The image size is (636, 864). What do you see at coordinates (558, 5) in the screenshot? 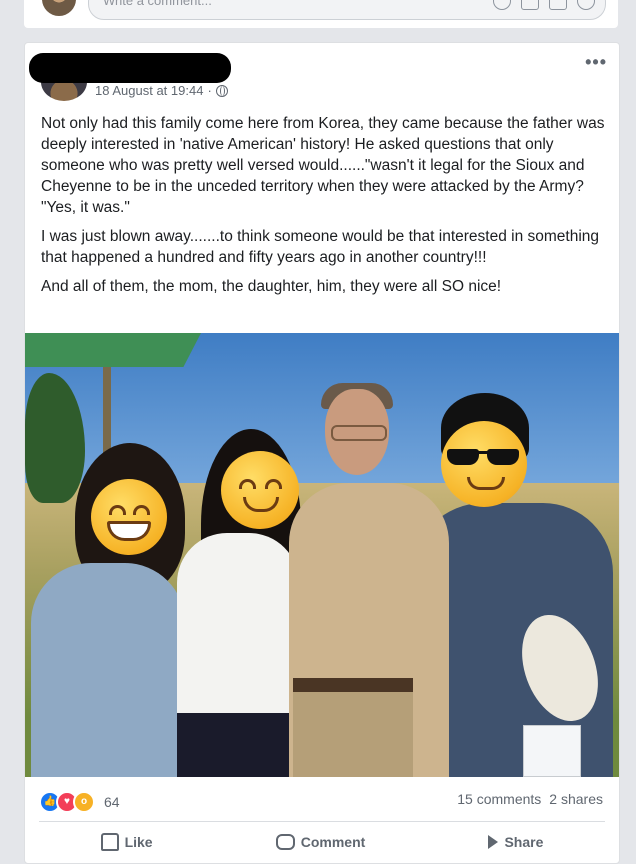
I see `gif-icon` at bounding box center [558, 5].